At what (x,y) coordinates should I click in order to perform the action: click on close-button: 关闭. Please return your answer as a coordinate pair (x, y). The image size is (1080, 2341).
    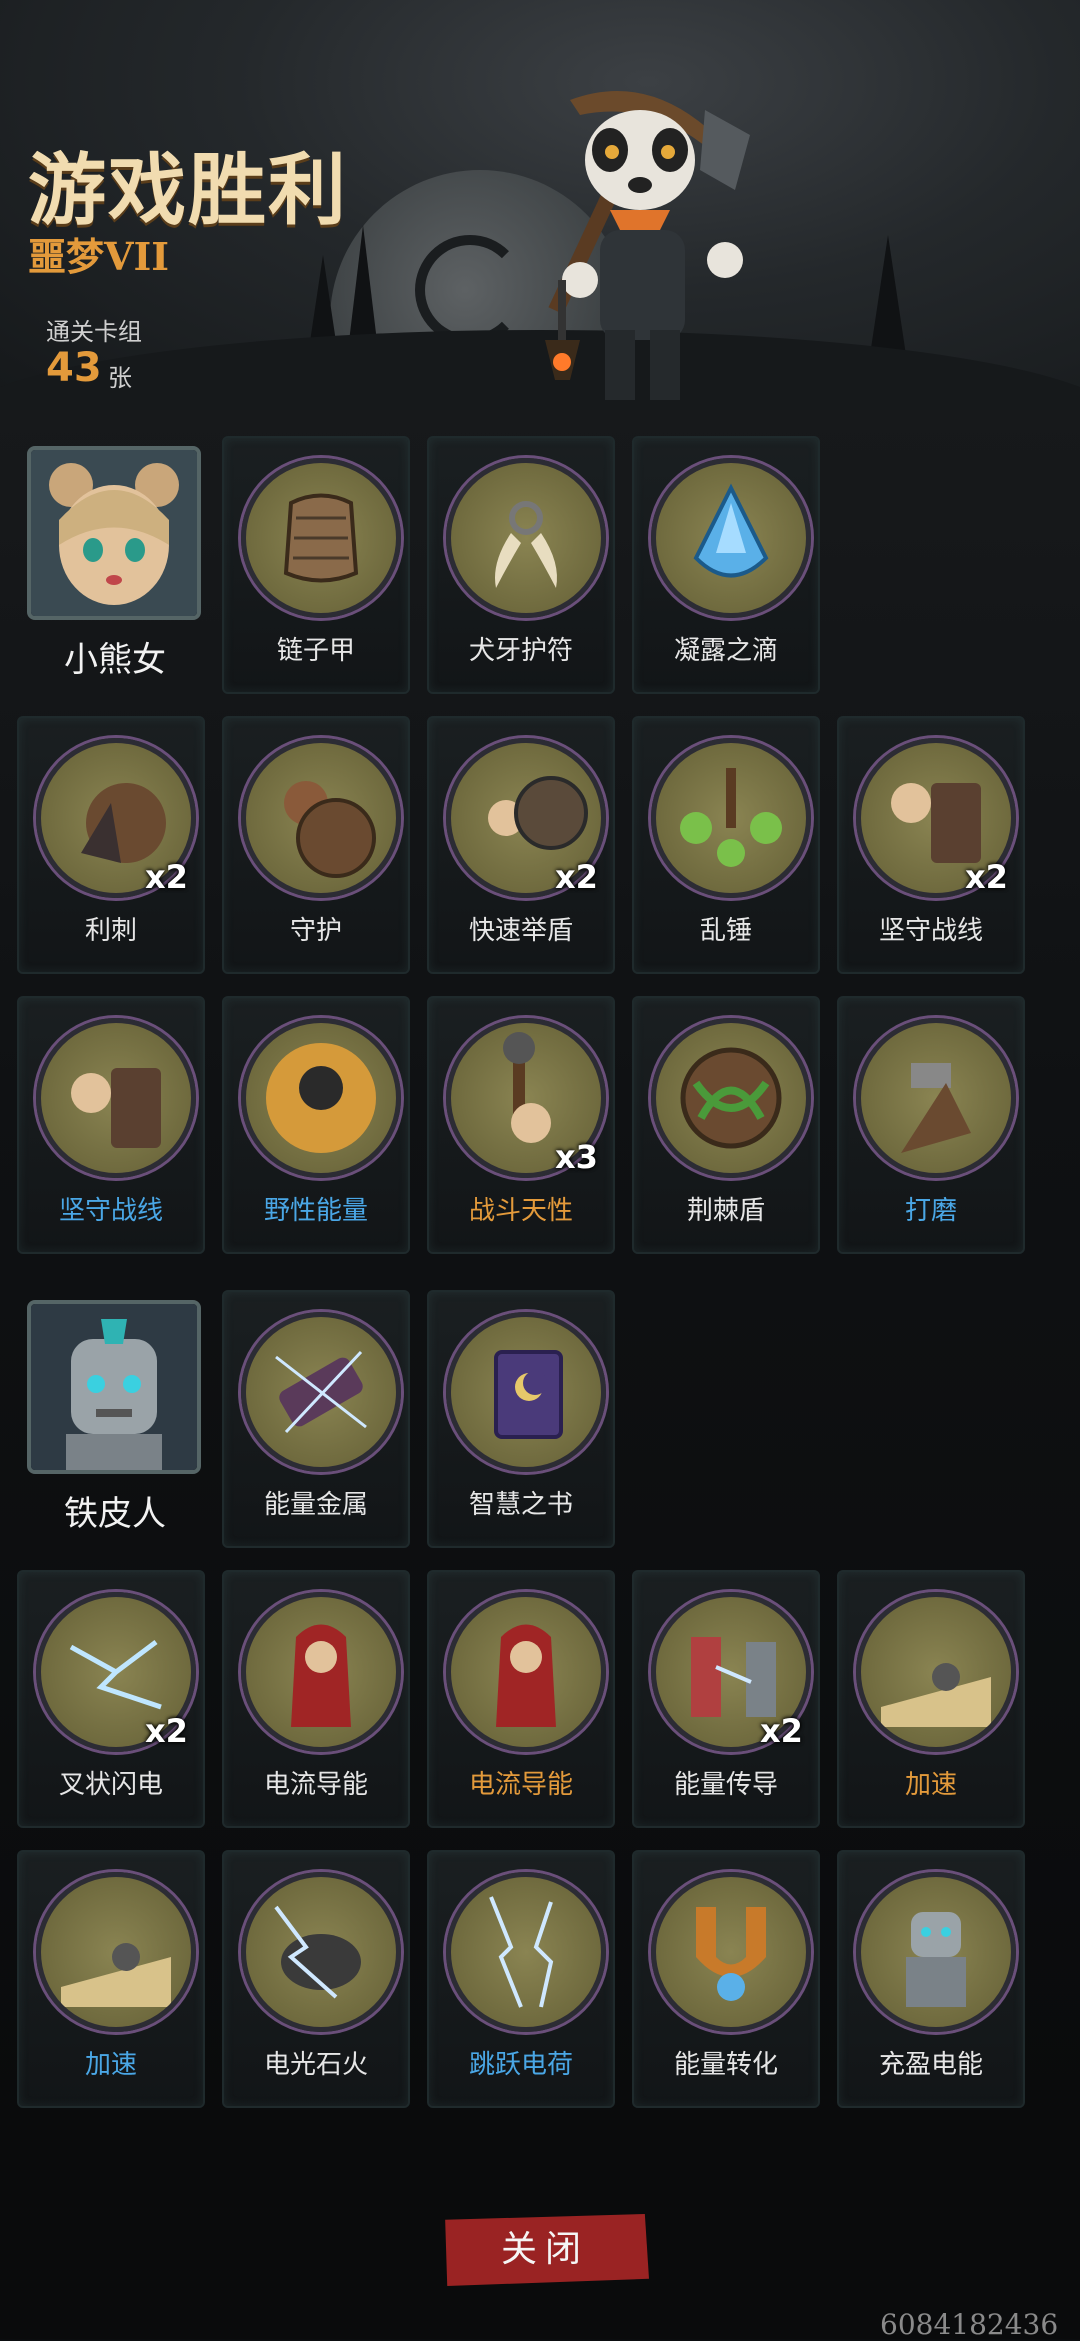
    Looking at the image, I should click on (547, 2250).